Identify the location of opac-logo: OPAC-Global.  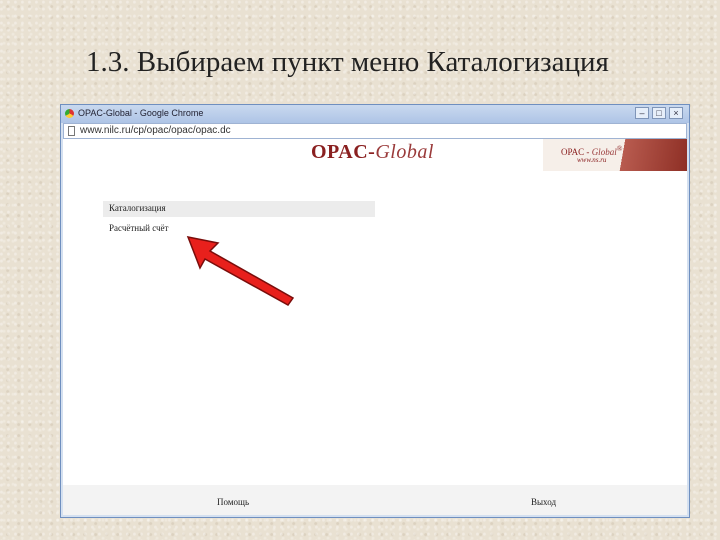
(372, 152).